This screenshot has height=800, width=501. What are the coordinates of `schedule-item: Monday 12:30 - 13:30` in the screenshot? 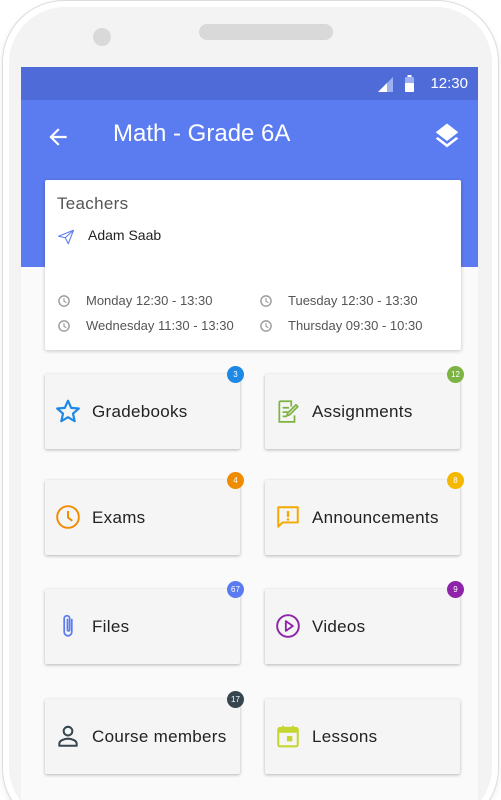 It's located at (134, 300).